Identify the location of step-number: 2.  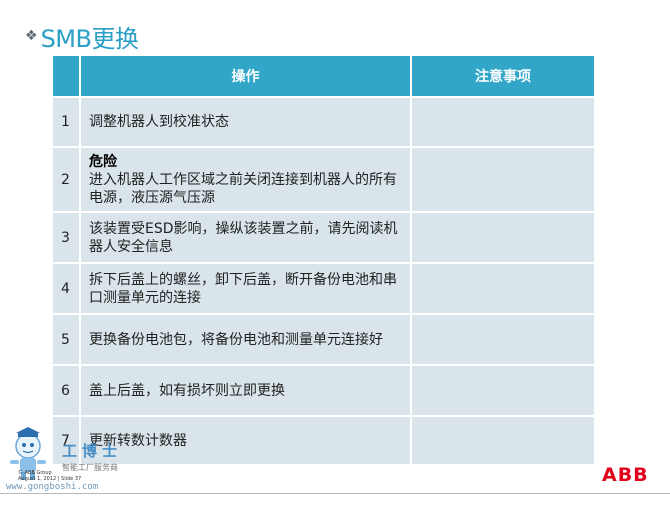
(67, 180).